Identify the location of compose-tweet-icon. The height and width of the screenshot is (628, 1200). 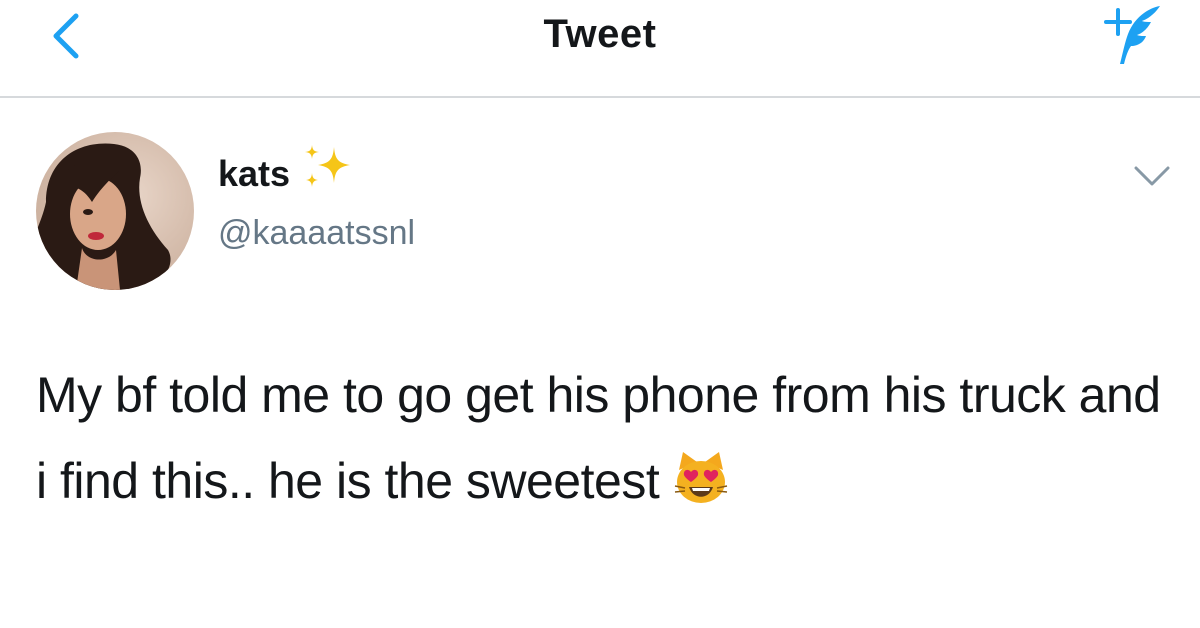
(1132, 35).